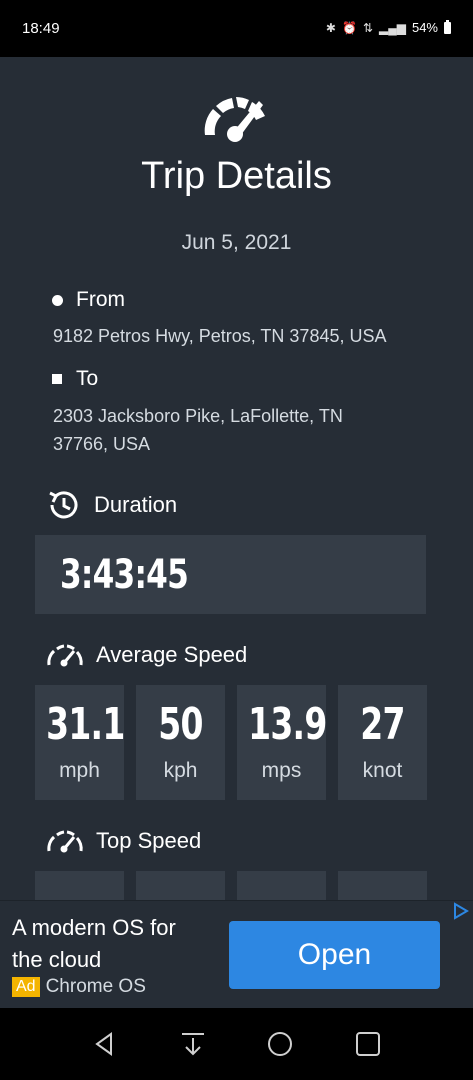 Image resolution: width=473 pixels, height=1080 pixels. I want to click on home-icon, so click(280, 1044).